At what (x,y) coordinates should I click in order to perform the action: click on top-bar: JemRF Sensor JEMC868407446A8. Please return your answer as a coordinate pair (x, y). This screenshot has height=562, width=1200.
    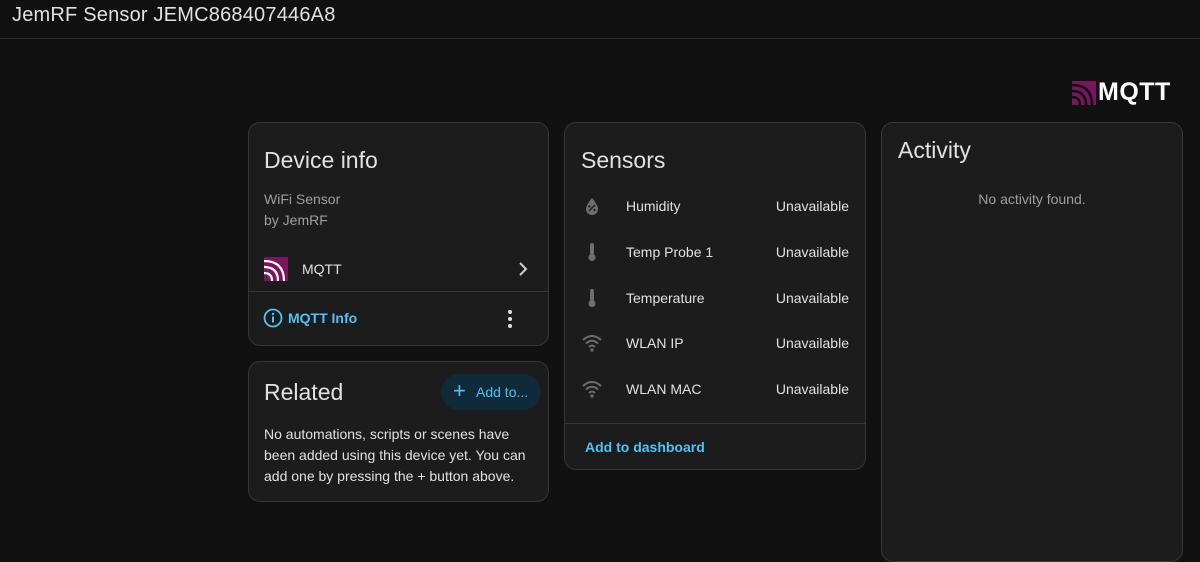
    Looking at the image, I should click on (600, 19).